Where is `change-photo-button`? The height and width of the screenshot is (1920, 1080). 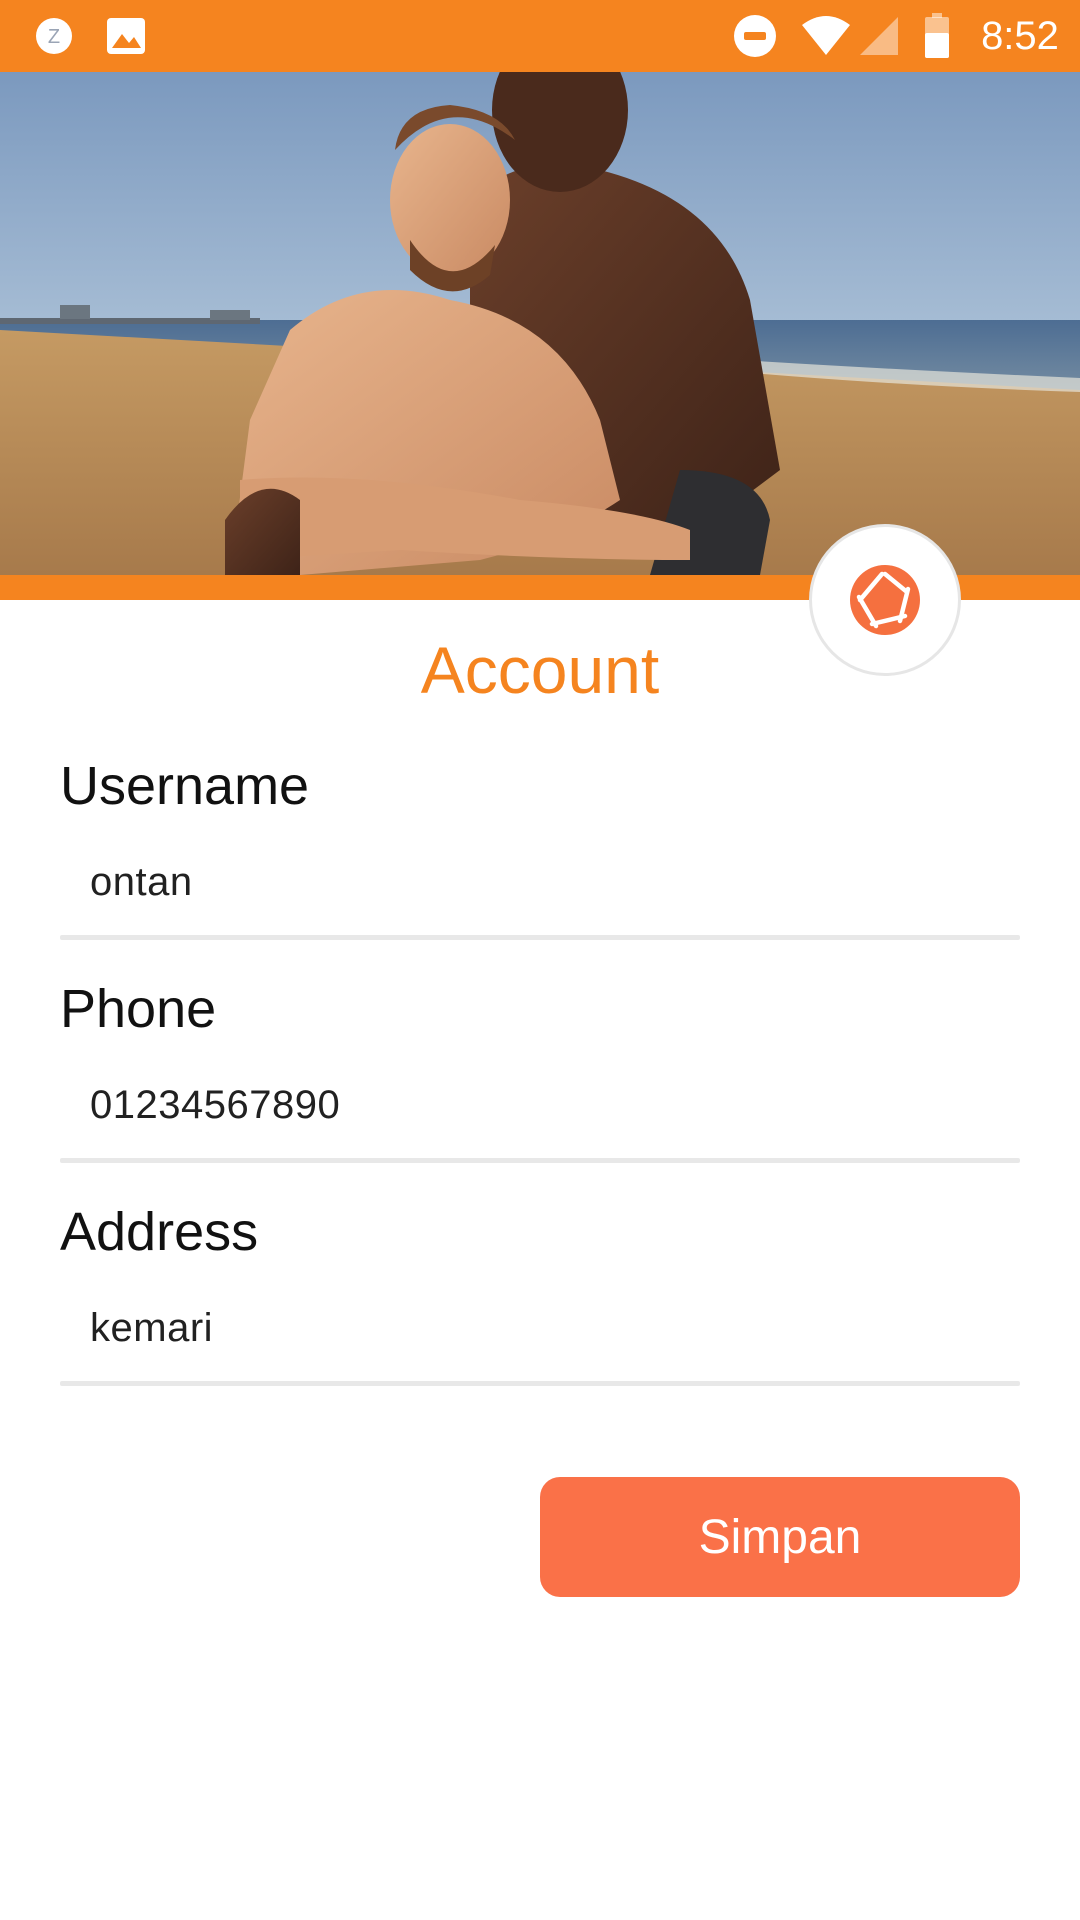
change-photo-button is located at coordinates (885, 600).